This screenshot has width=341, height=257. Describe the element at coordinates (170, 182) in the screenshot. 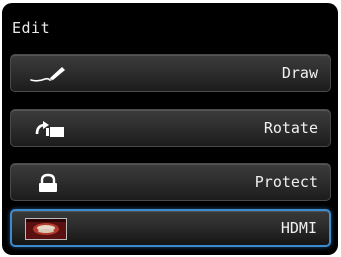

I see `protect-button: Protect` at that location.